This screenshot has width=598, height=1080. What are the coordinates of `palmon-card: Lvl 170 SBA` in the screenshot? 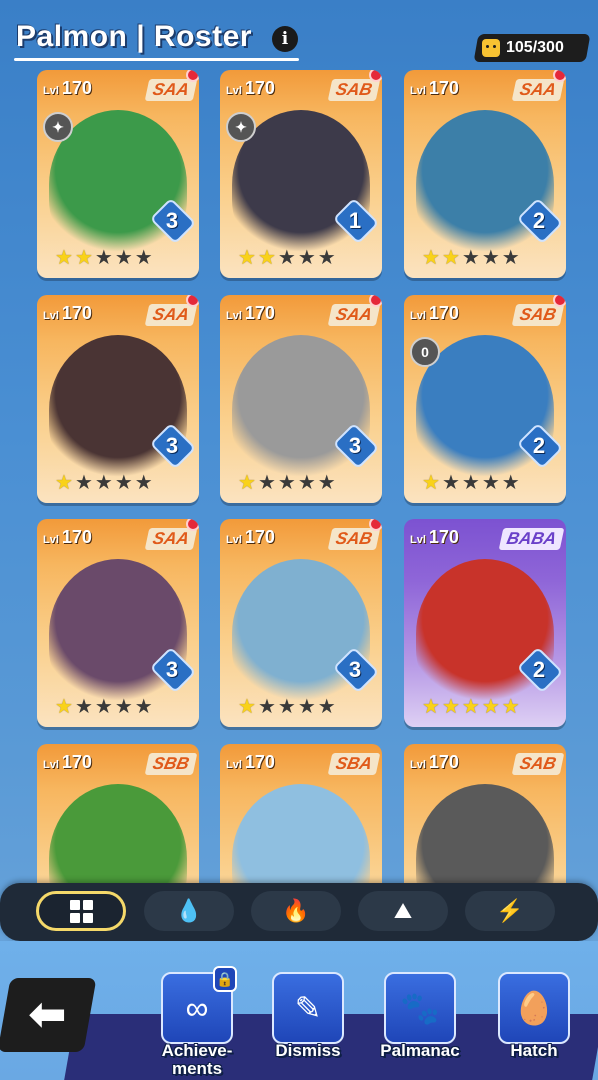 It's located at (301, 817).